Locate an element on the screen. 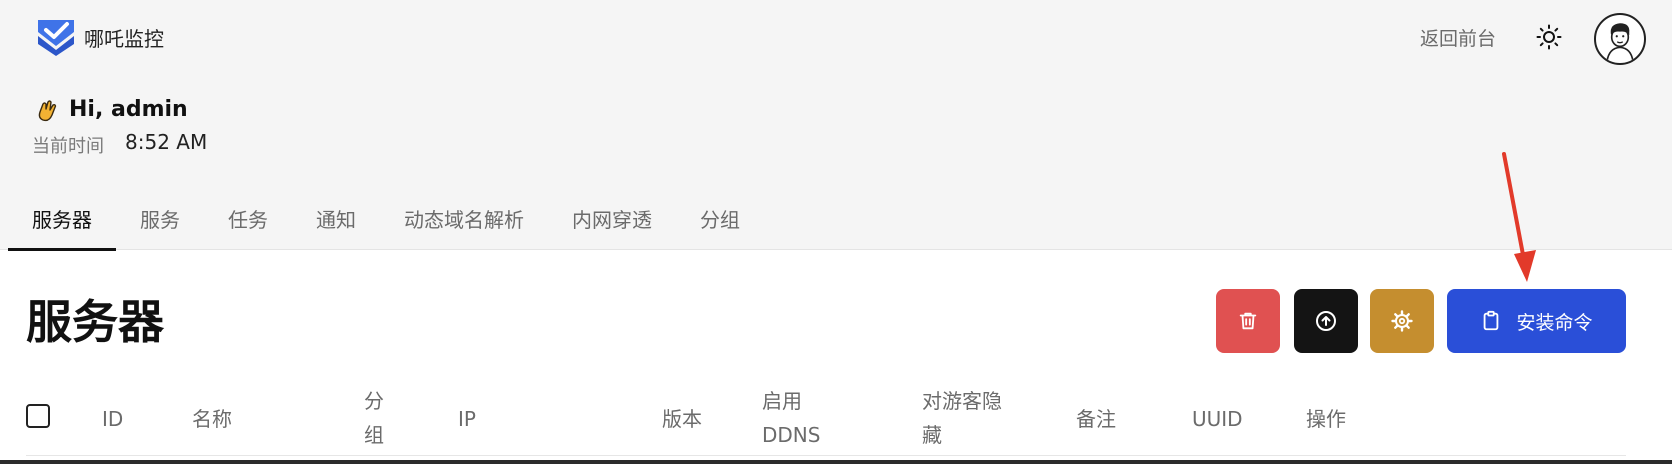 The image size is (1672, 464). tab-servers: 服务器 is located at coordinates (62, 223).